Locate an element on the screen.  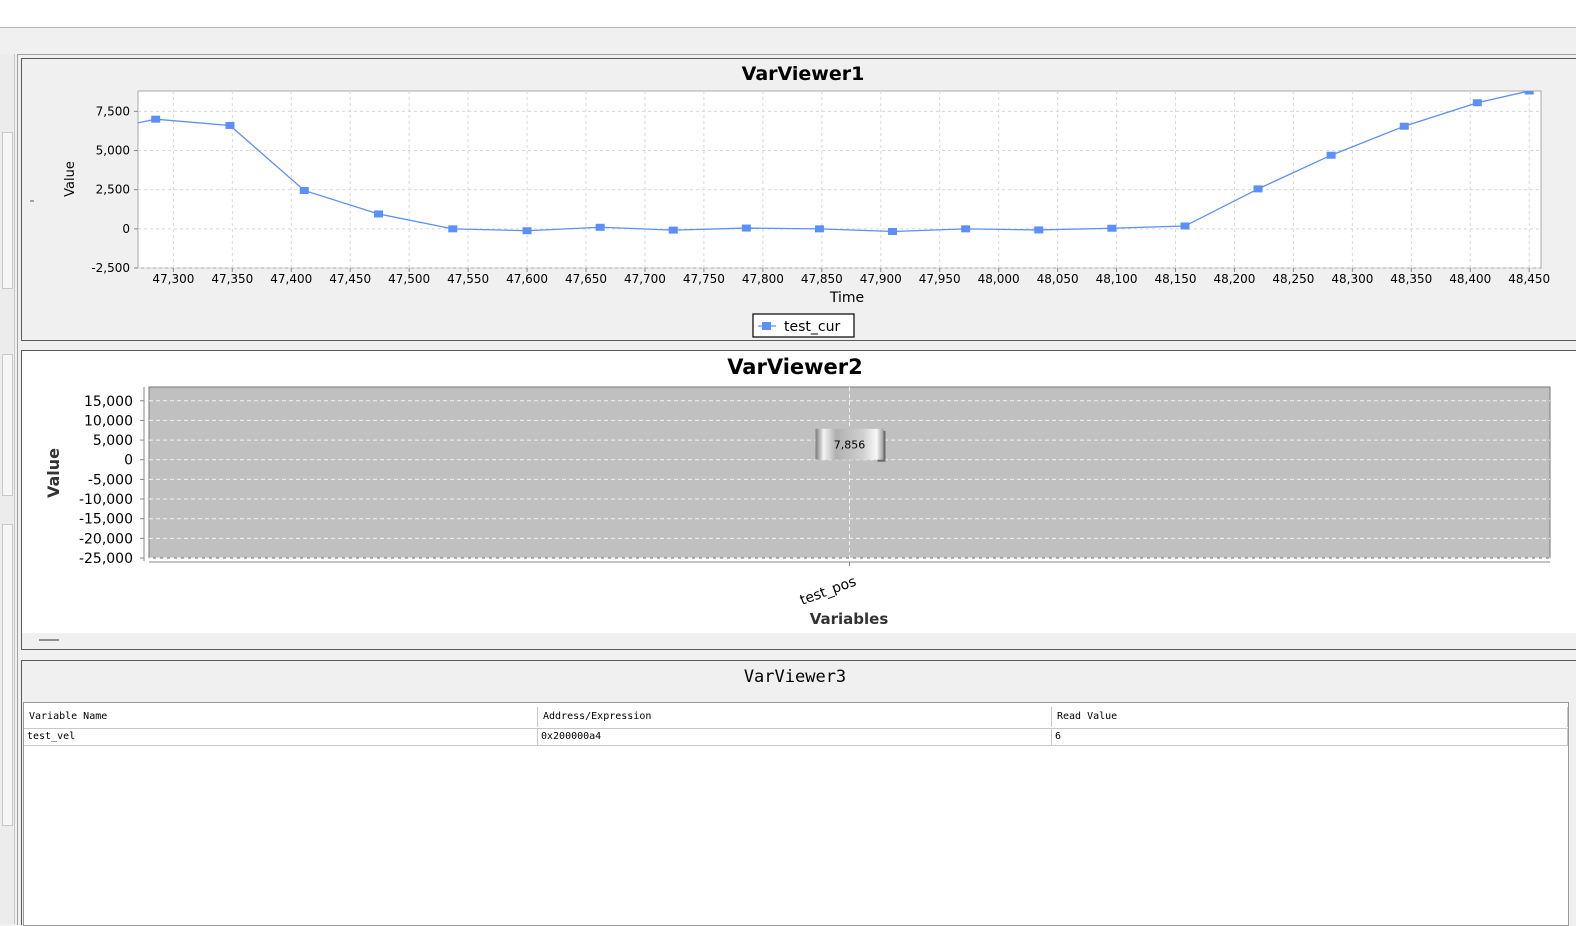
y-tick-label: -20,000 is located at coordinates (106, 539).